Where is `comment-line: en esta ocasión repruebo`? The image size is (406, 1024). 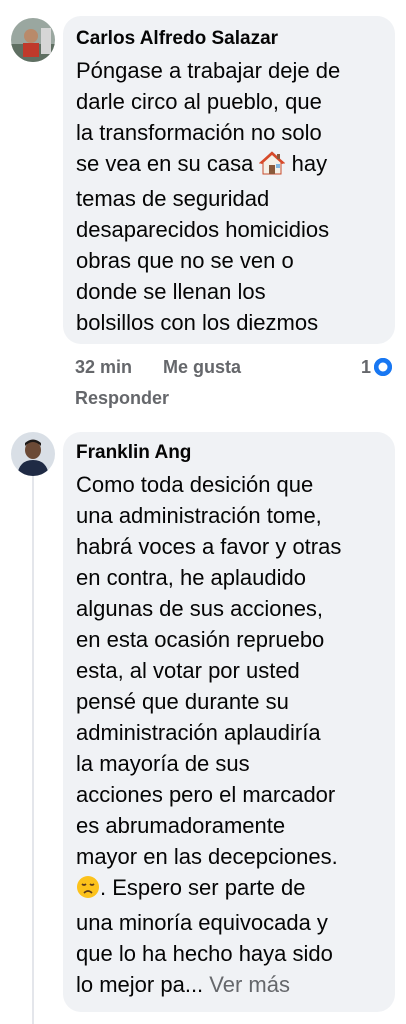 comment-line: en esta ocasión repruebo is located at coordinates (200, 639).